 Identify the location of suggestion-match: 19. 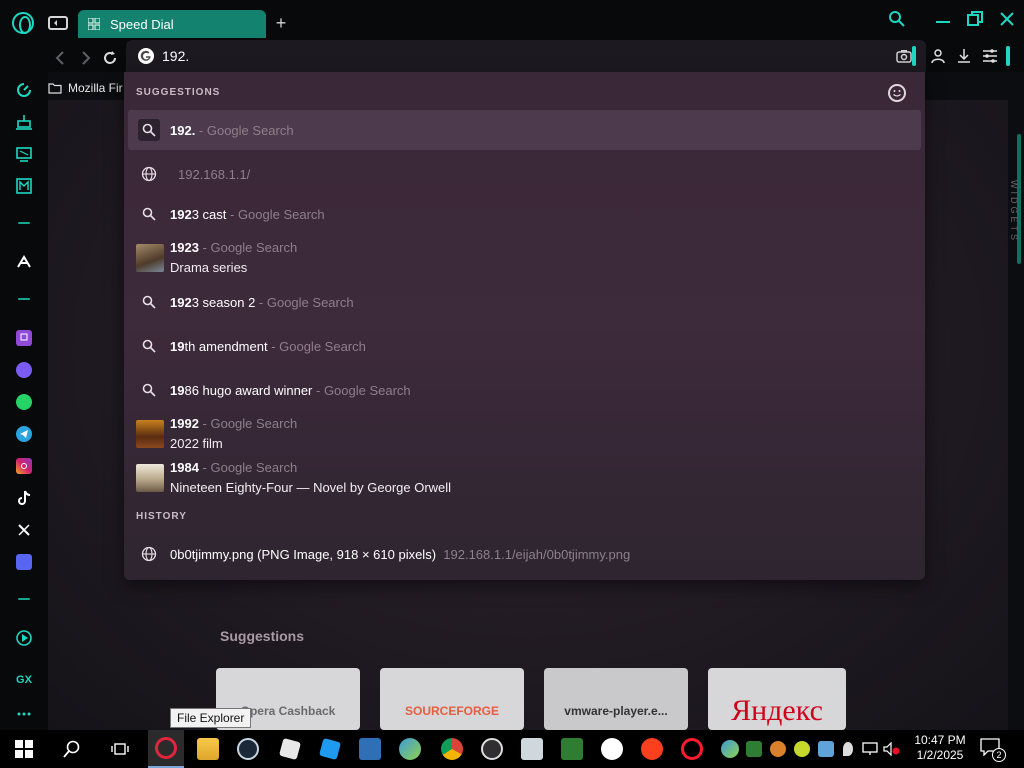
(177, 346).